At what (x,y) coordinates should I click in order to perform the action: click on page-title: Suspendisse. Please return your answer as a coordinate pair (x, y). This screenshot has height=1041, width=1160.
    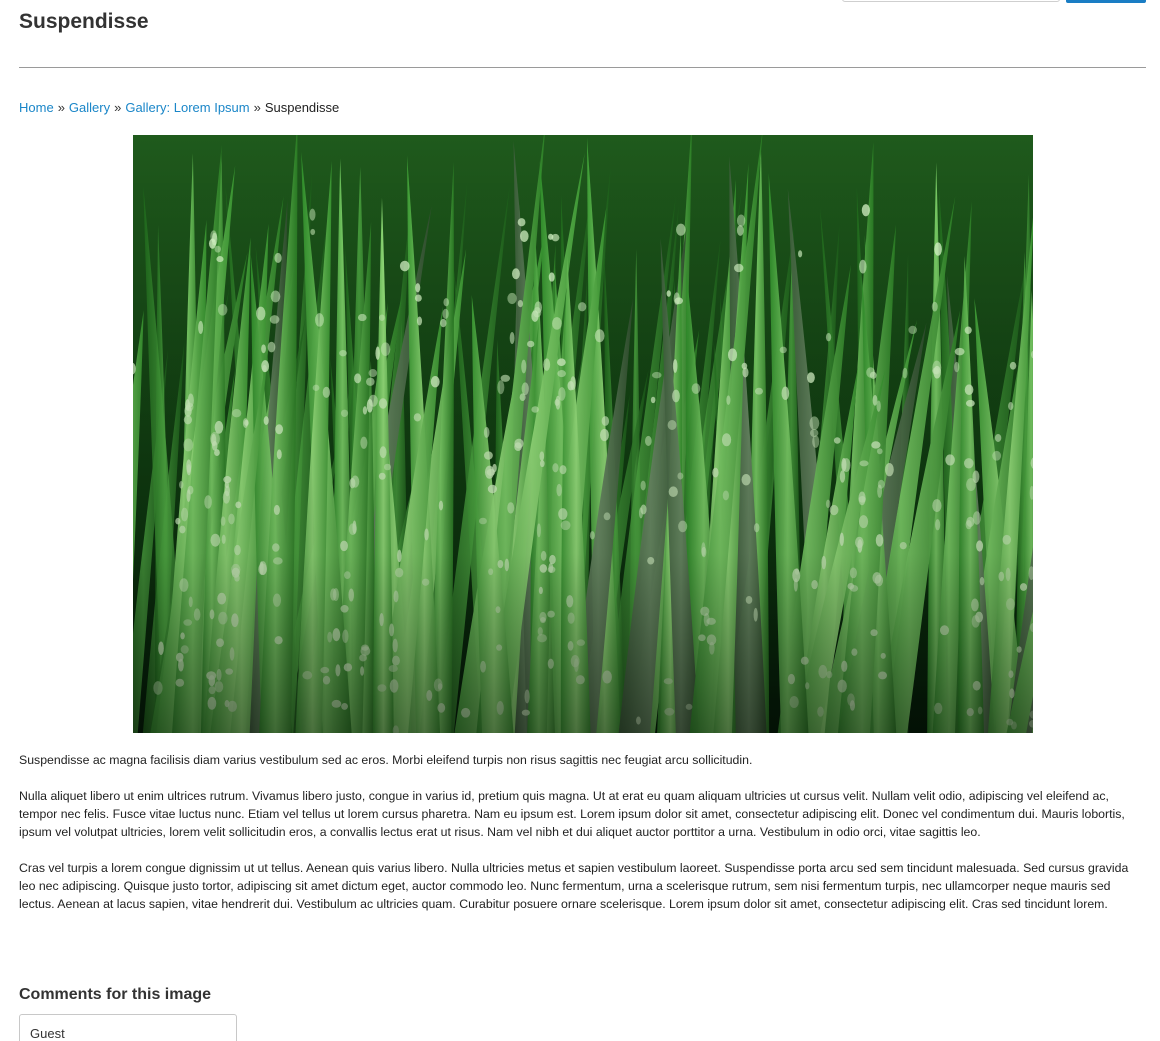
    Looking at the image, I should click on (84, 21).